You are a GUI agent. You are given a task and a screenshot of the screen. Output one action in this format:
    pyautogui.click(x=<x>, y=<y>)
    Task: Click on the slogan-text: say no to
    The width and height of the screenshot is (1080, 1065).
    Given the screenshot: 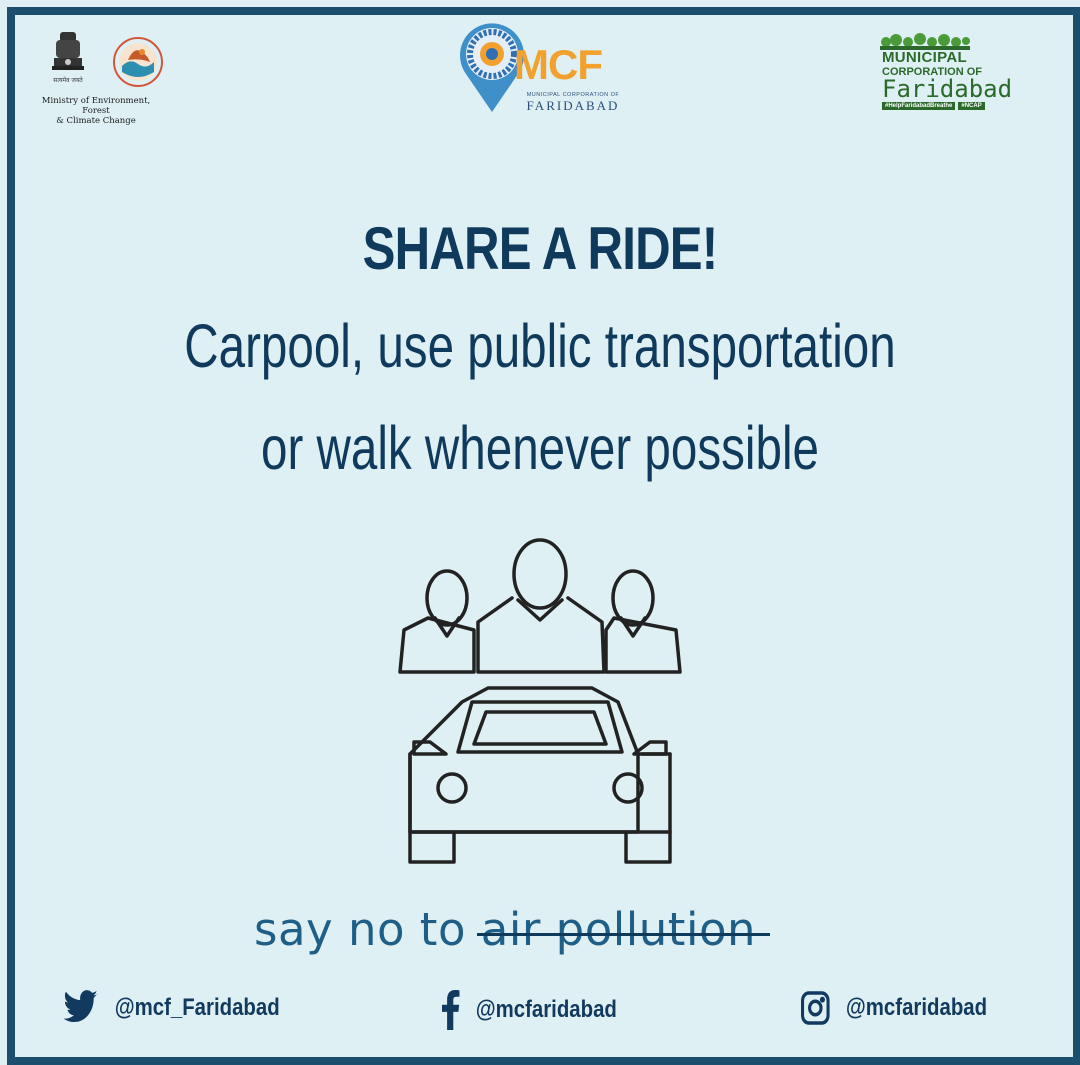 What is the action you would take?
    pyautogui.click(x=367, y=929)
    